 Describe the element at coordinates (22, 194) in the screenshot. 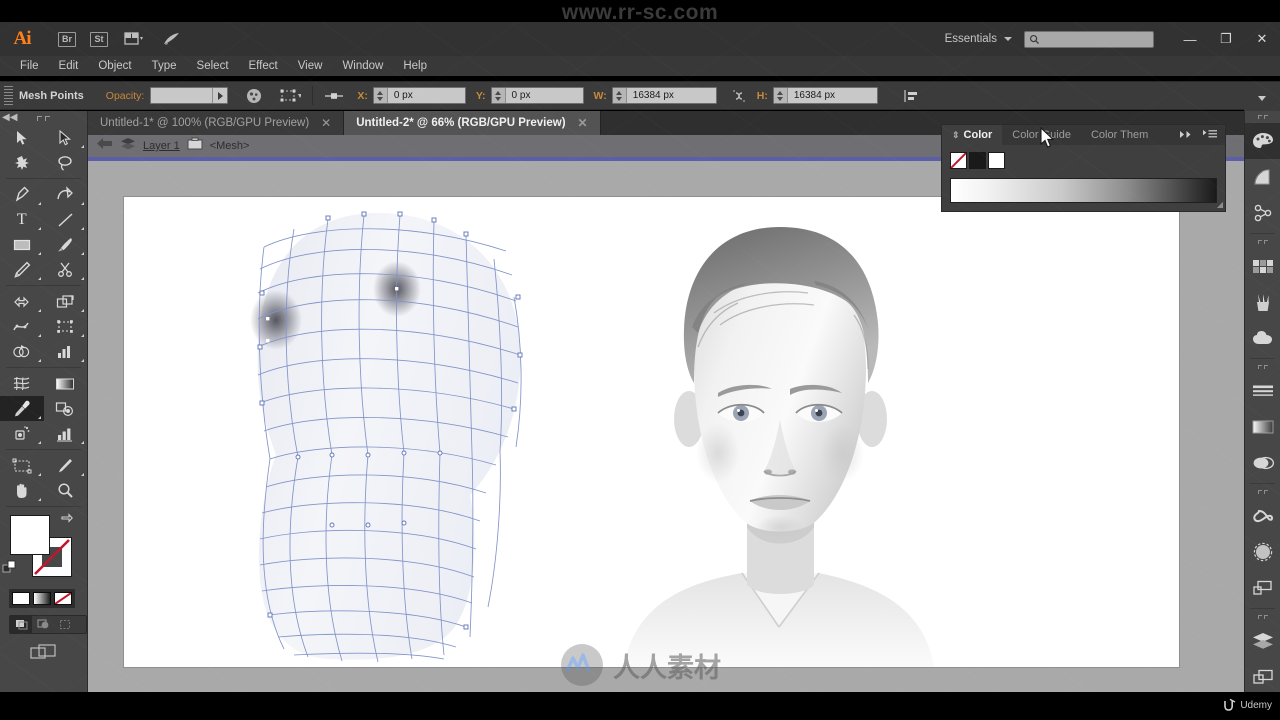

I see `pen-tool` at that location.